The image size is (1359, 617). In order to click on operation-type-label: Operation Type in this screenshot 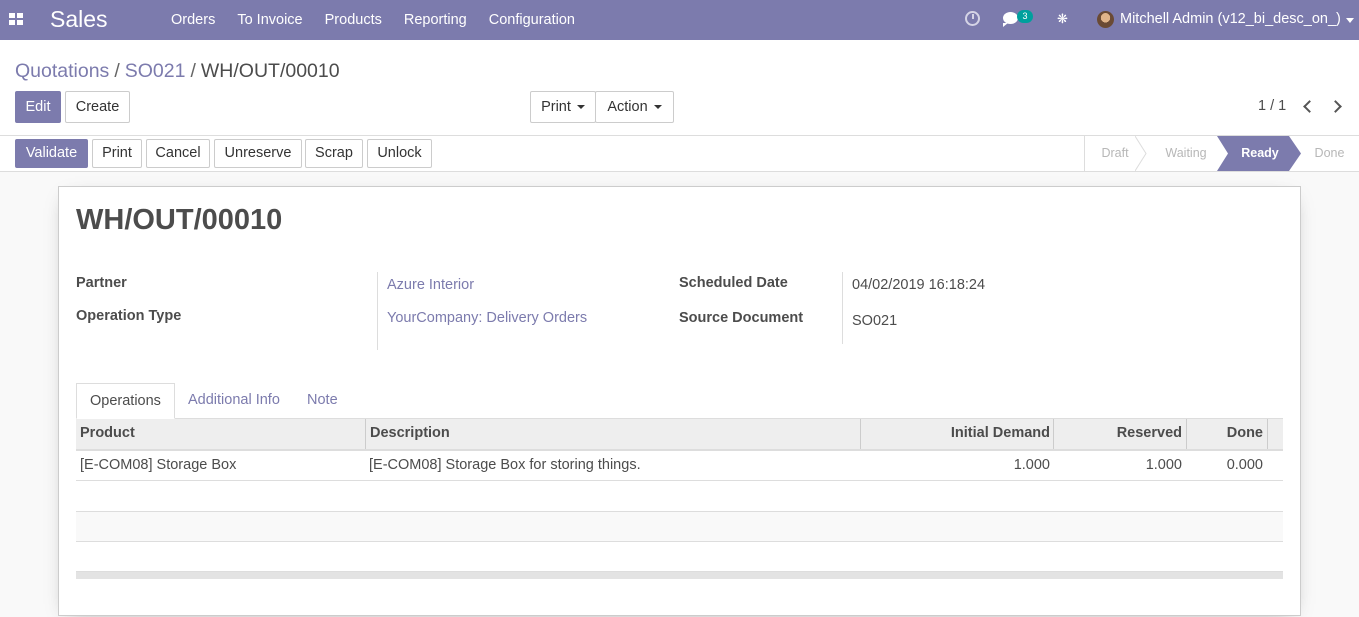, I will do `click(129, 316)`.